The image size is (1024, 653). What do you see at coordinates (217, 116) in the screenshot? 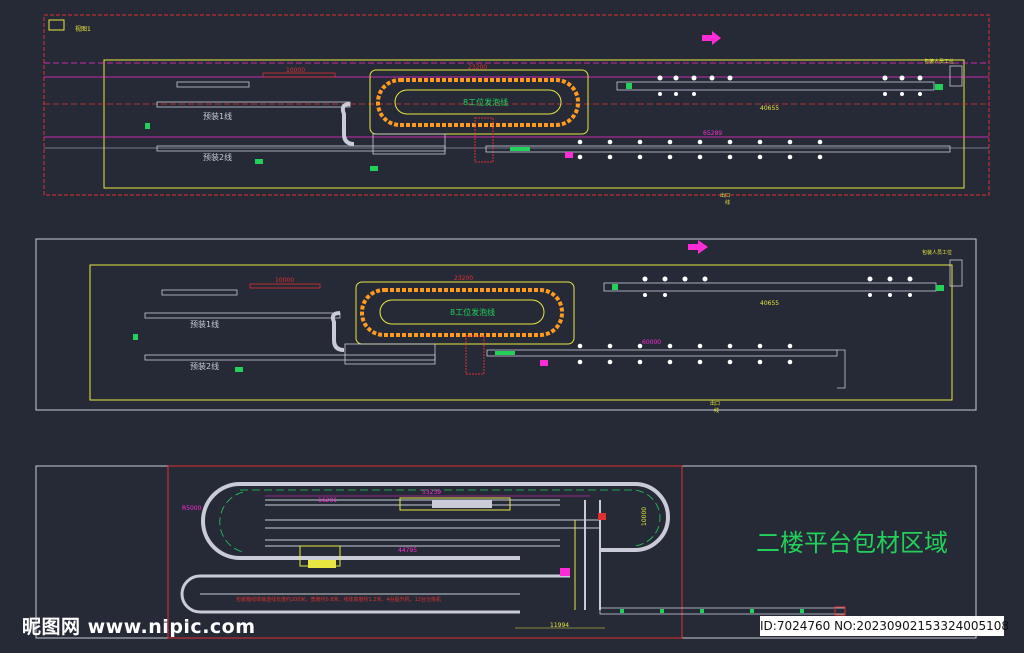
I see `panel-1-line-pre1-label: 预装1线` at bounding box center [217, 116].